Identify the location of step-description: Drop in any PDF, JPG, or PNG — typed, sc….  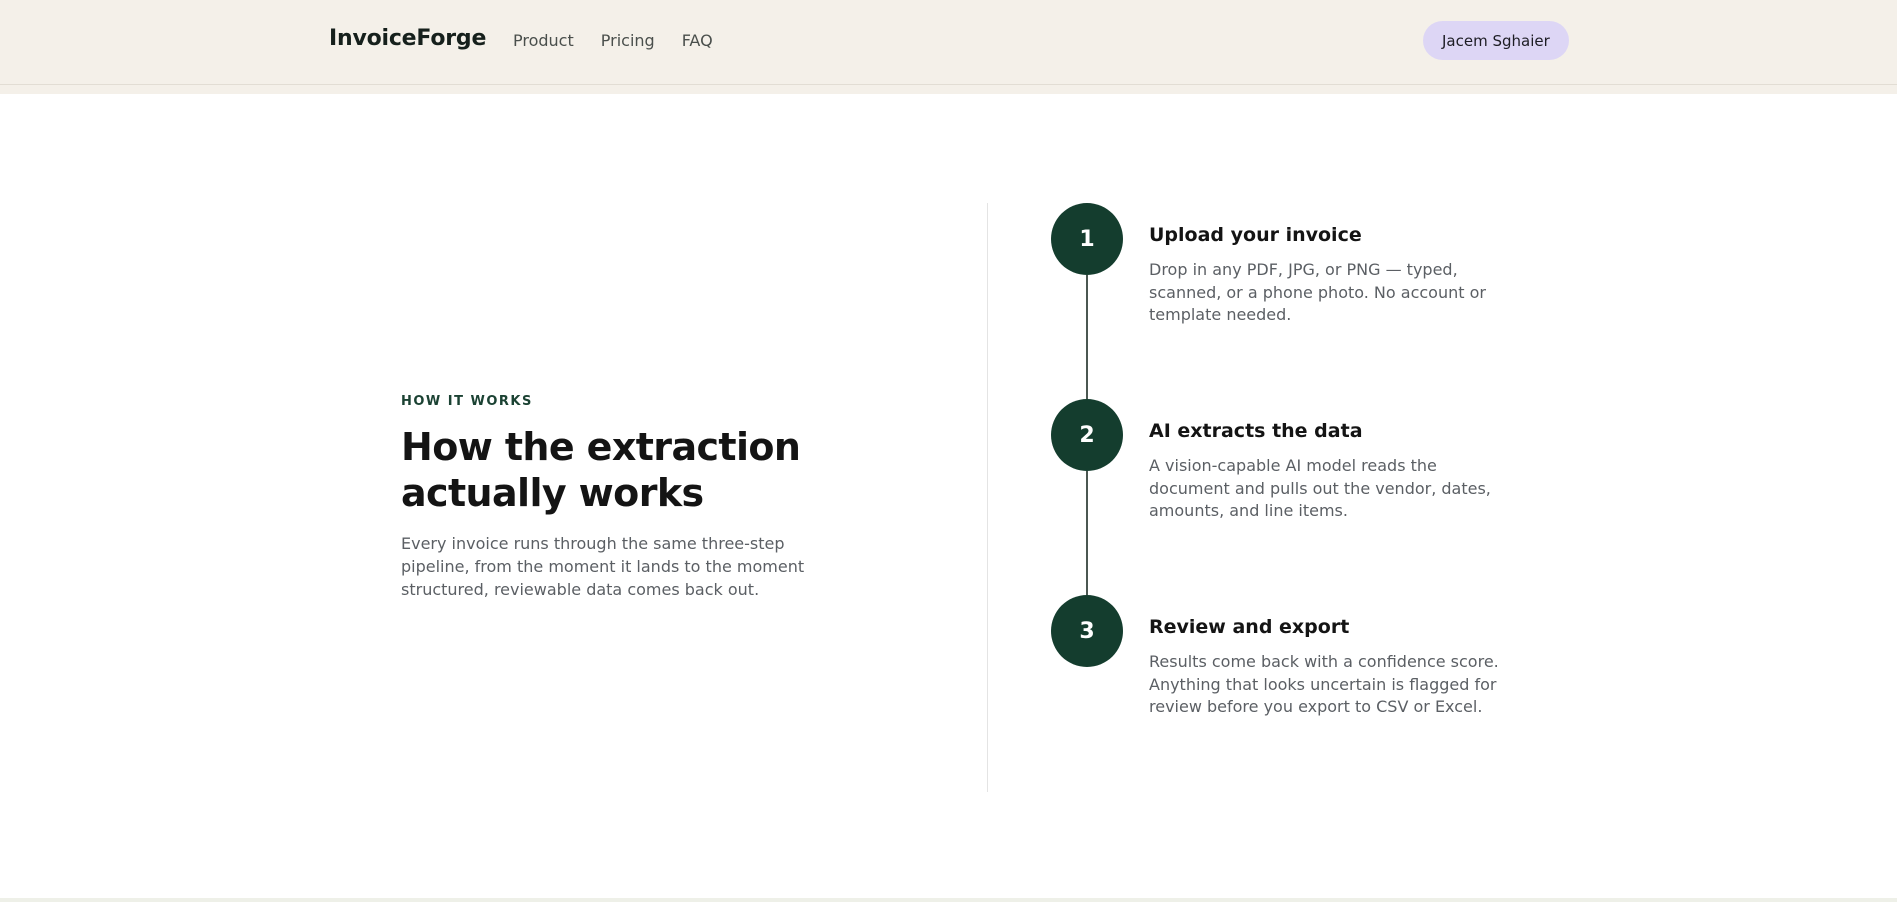
(1317, 292).